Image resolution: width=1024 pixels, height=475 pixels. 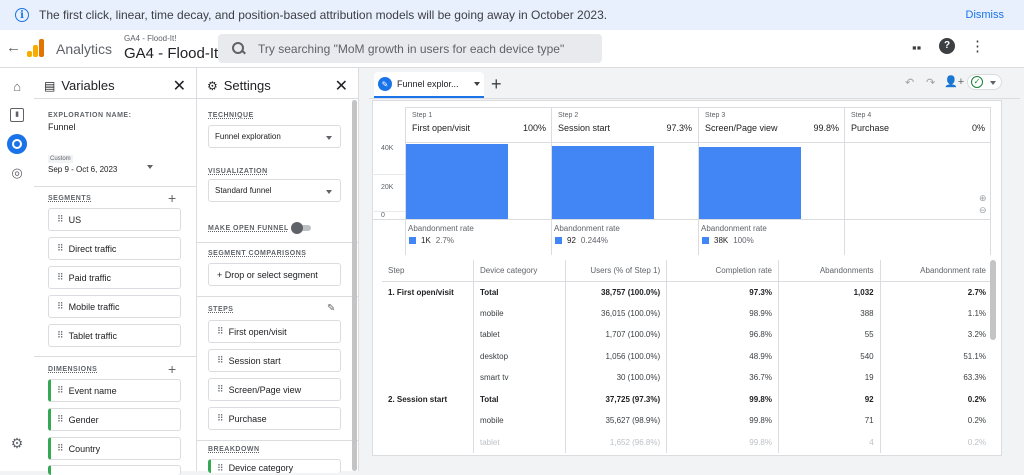 What do you see at coordinates (17, 443) in the screenshot?
I see `settings-gear-icon: ⚙` at bounding box center [17, 443].